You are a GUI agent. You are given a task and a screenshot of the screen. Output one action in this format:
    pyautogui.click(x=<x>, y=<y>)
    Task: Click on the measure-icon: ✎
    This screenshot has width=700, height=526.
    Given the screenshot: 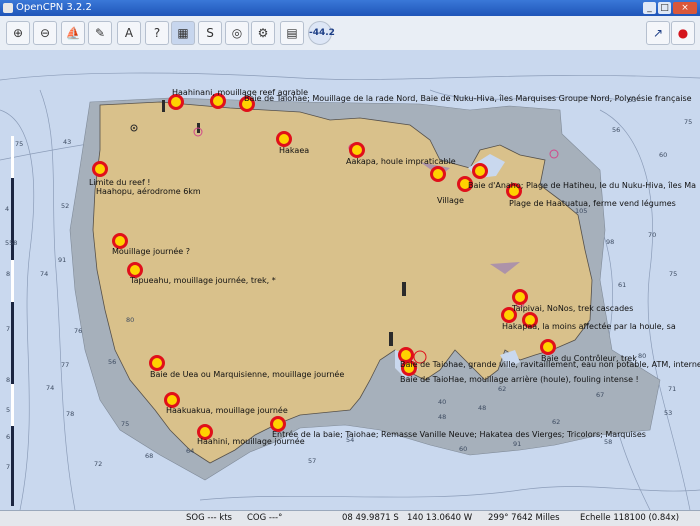 What is the action you would take?
    pyautogui.click(x=100, y=33)
    